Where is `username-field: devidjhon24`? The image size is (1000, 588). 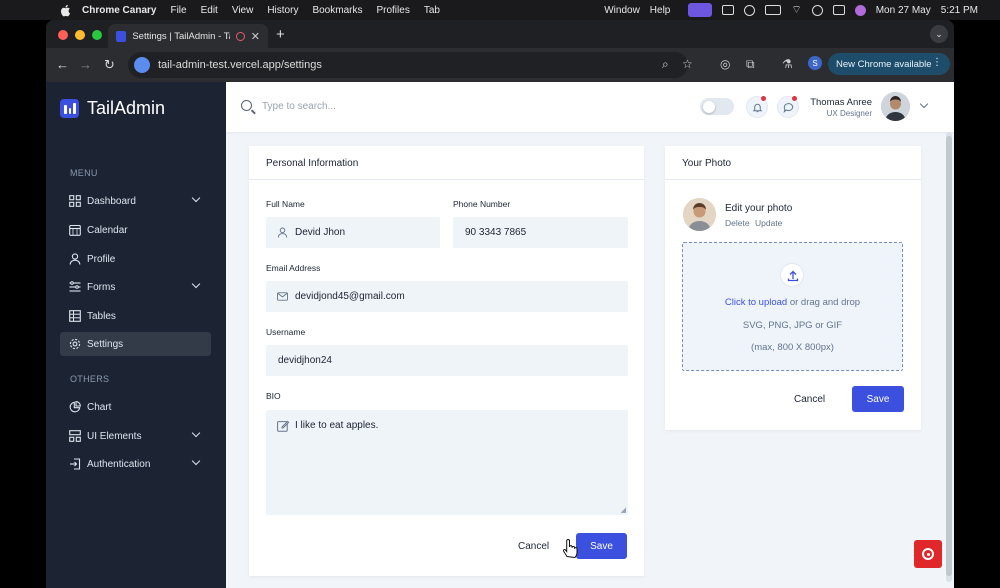
username-field: devidjhon24 is located at coordinates (447, 360).